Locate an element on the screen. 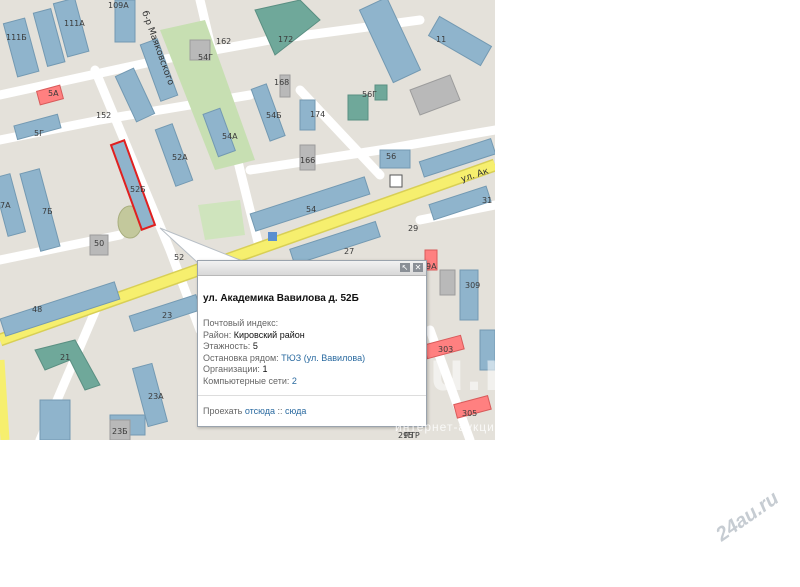 This screenshot has width=800, height=587. floors-label: Этажность: is located at coordinates (227, 346).